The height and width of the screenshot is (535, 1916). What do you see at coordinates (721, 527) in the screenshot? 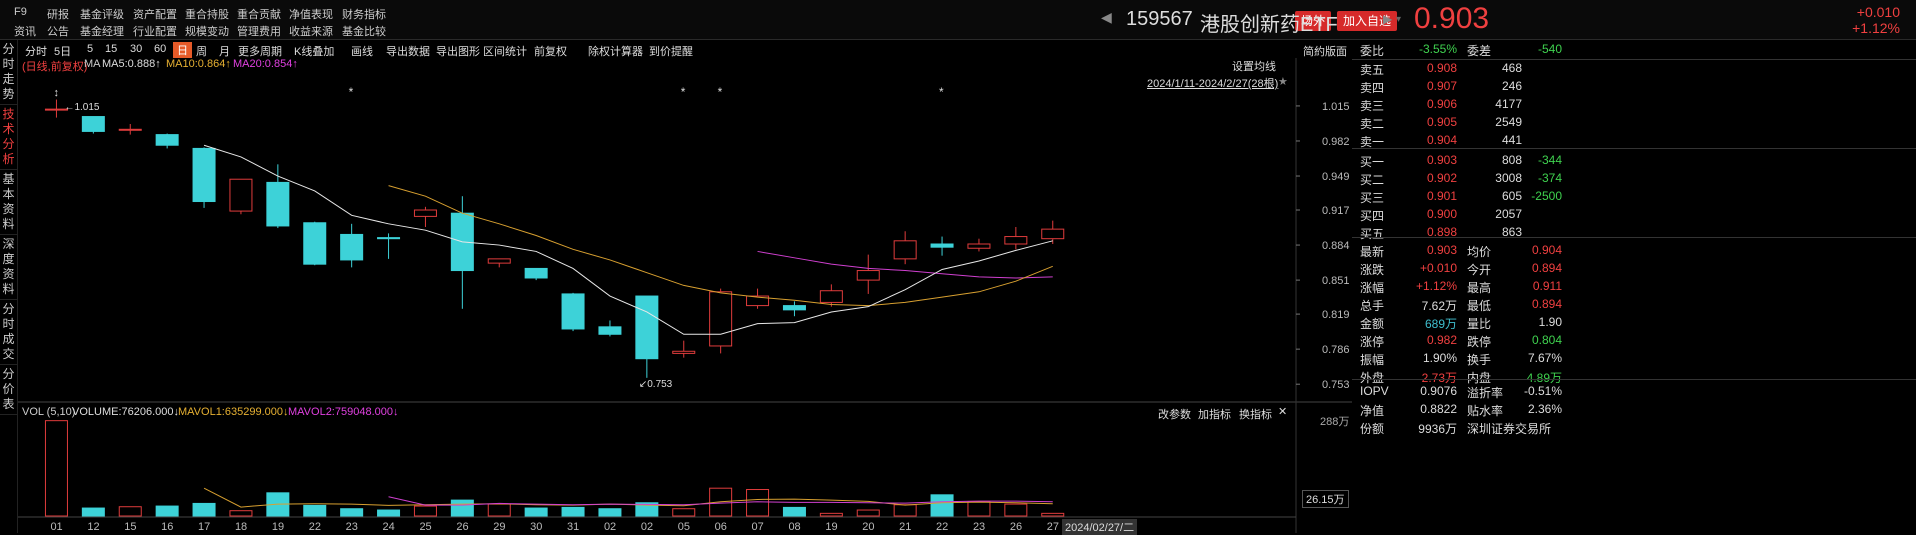
I see `x-tick-label: 06` at bounding box center [721, 527].